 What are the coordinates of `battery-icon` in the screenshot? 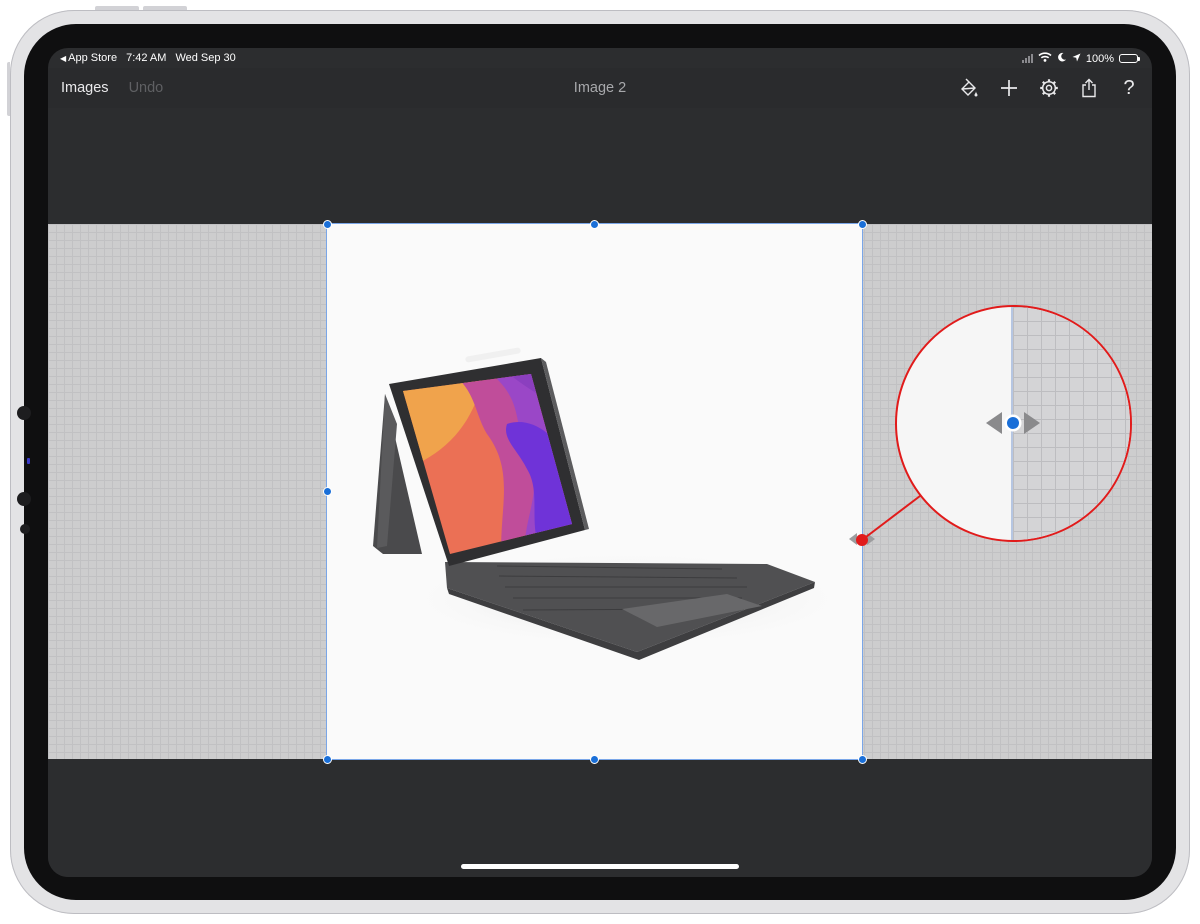 It's located at (1129, 58).